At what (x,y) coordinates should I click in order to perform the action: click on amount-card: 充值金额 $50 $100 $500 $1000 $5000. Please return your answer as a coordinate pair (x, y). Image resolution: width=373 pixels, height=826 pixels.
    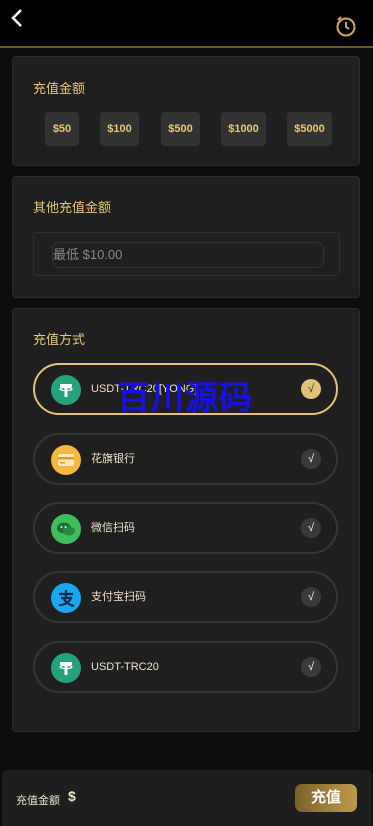
    Looking at the image, I should click on (186, 111).